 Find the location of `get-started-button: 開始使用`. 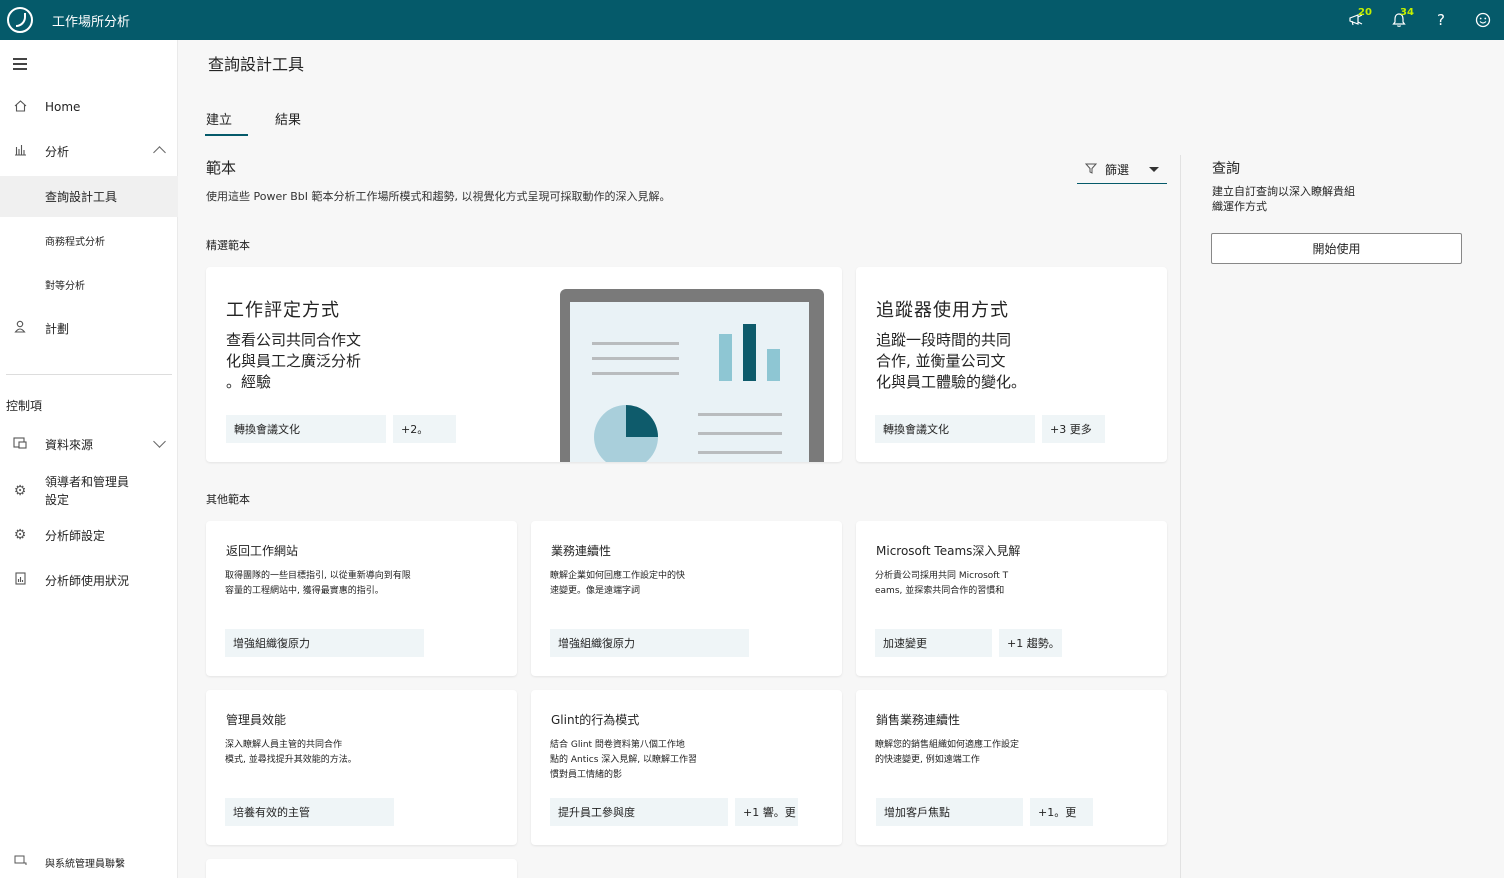

get-started-button: 開始使用 is located at coordinates (1336, 248).